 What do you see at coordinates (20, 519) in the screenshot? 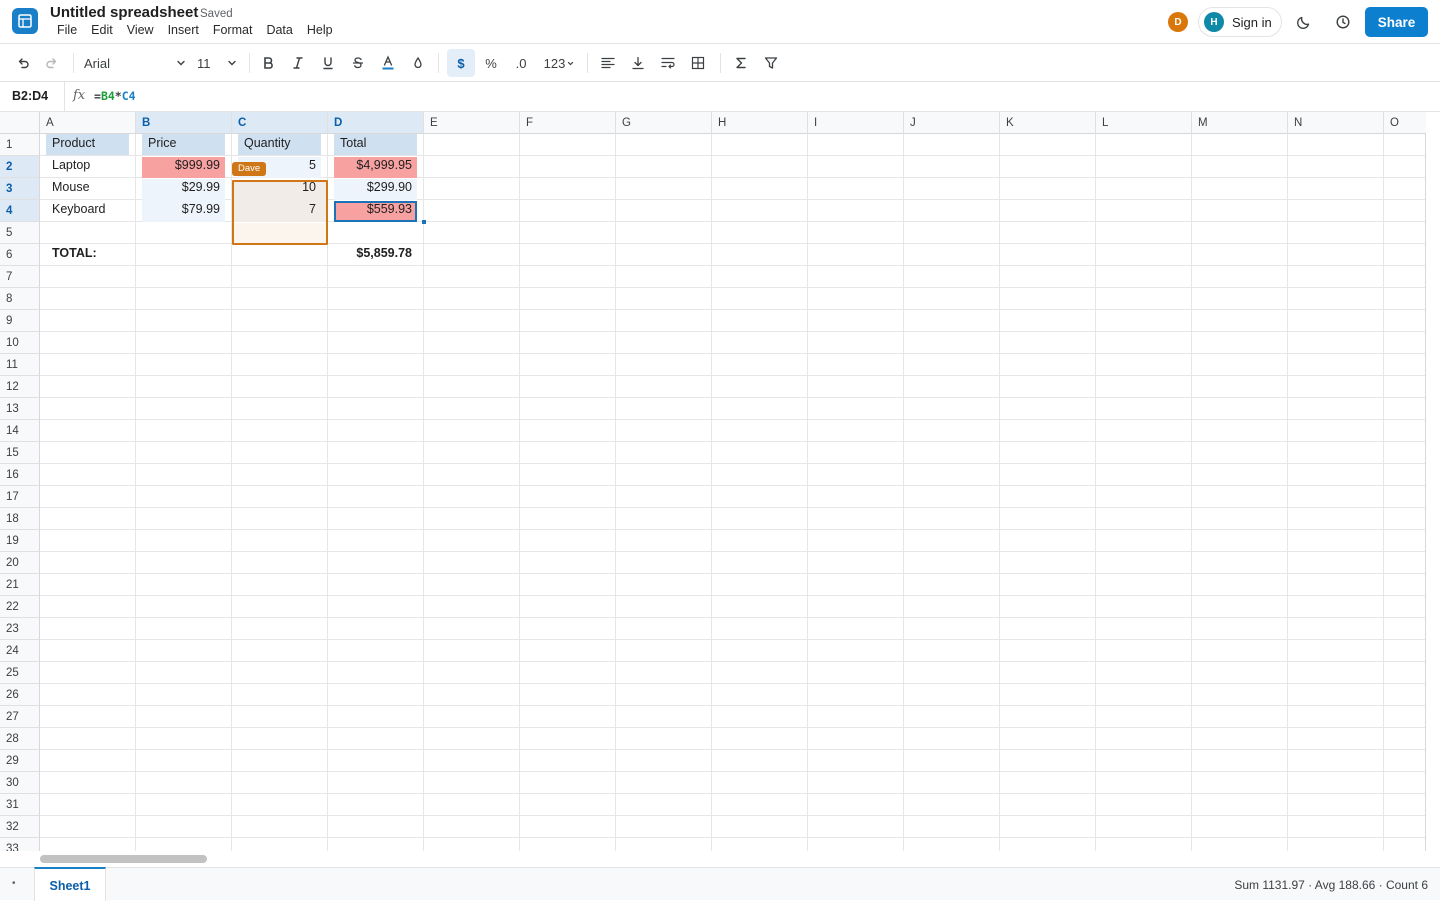
I see `row-header-18: 18` at bounding box center [20, 519].